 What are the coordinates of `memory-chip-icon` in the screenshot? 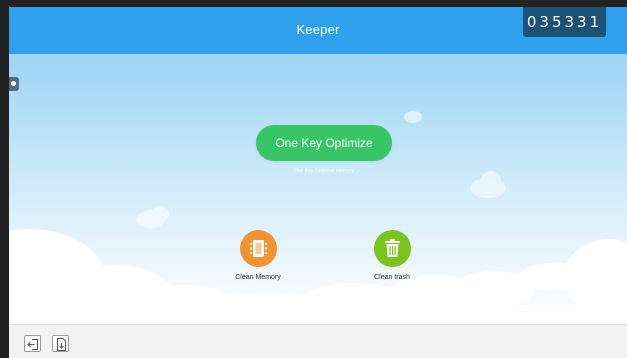 It's located at (258, 248).